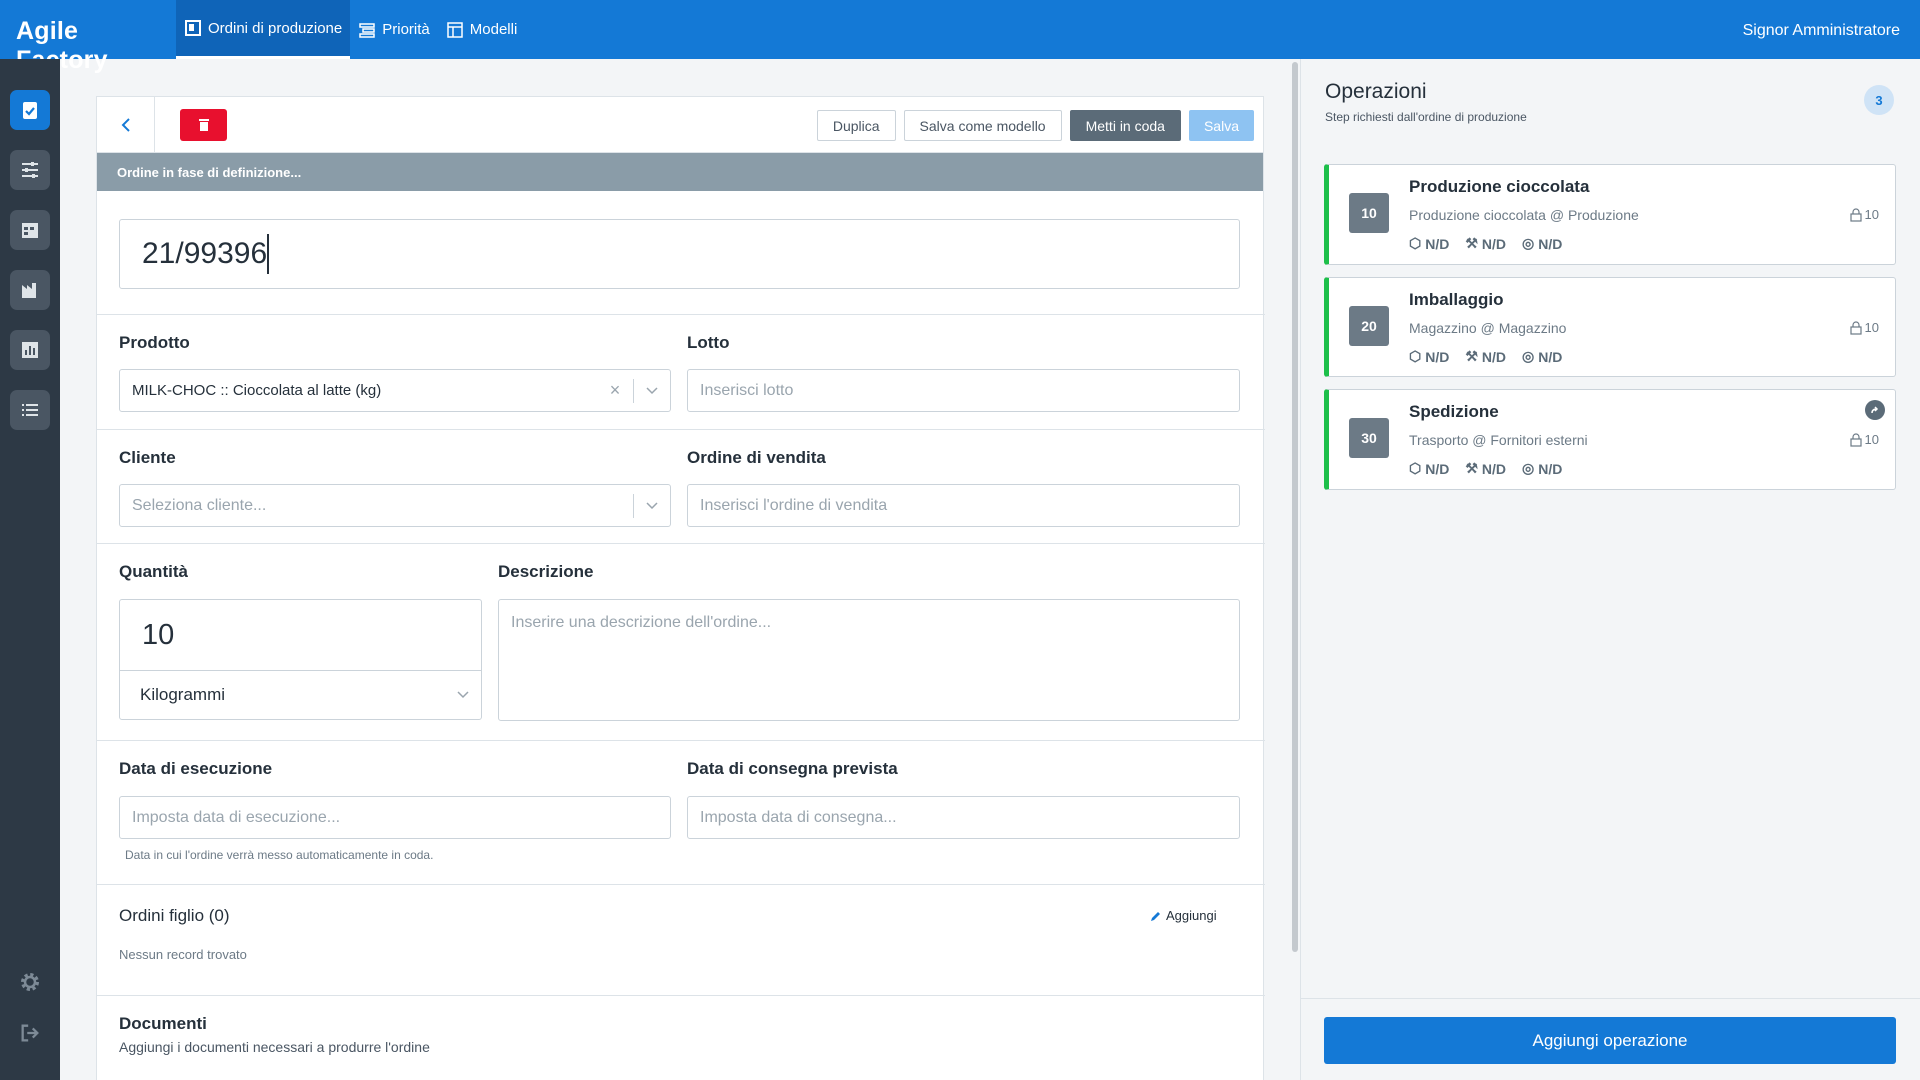 Image resolution: width=1920 pixels, height=1080 pixels. I want to click on logout-button, so click(30, 1033).